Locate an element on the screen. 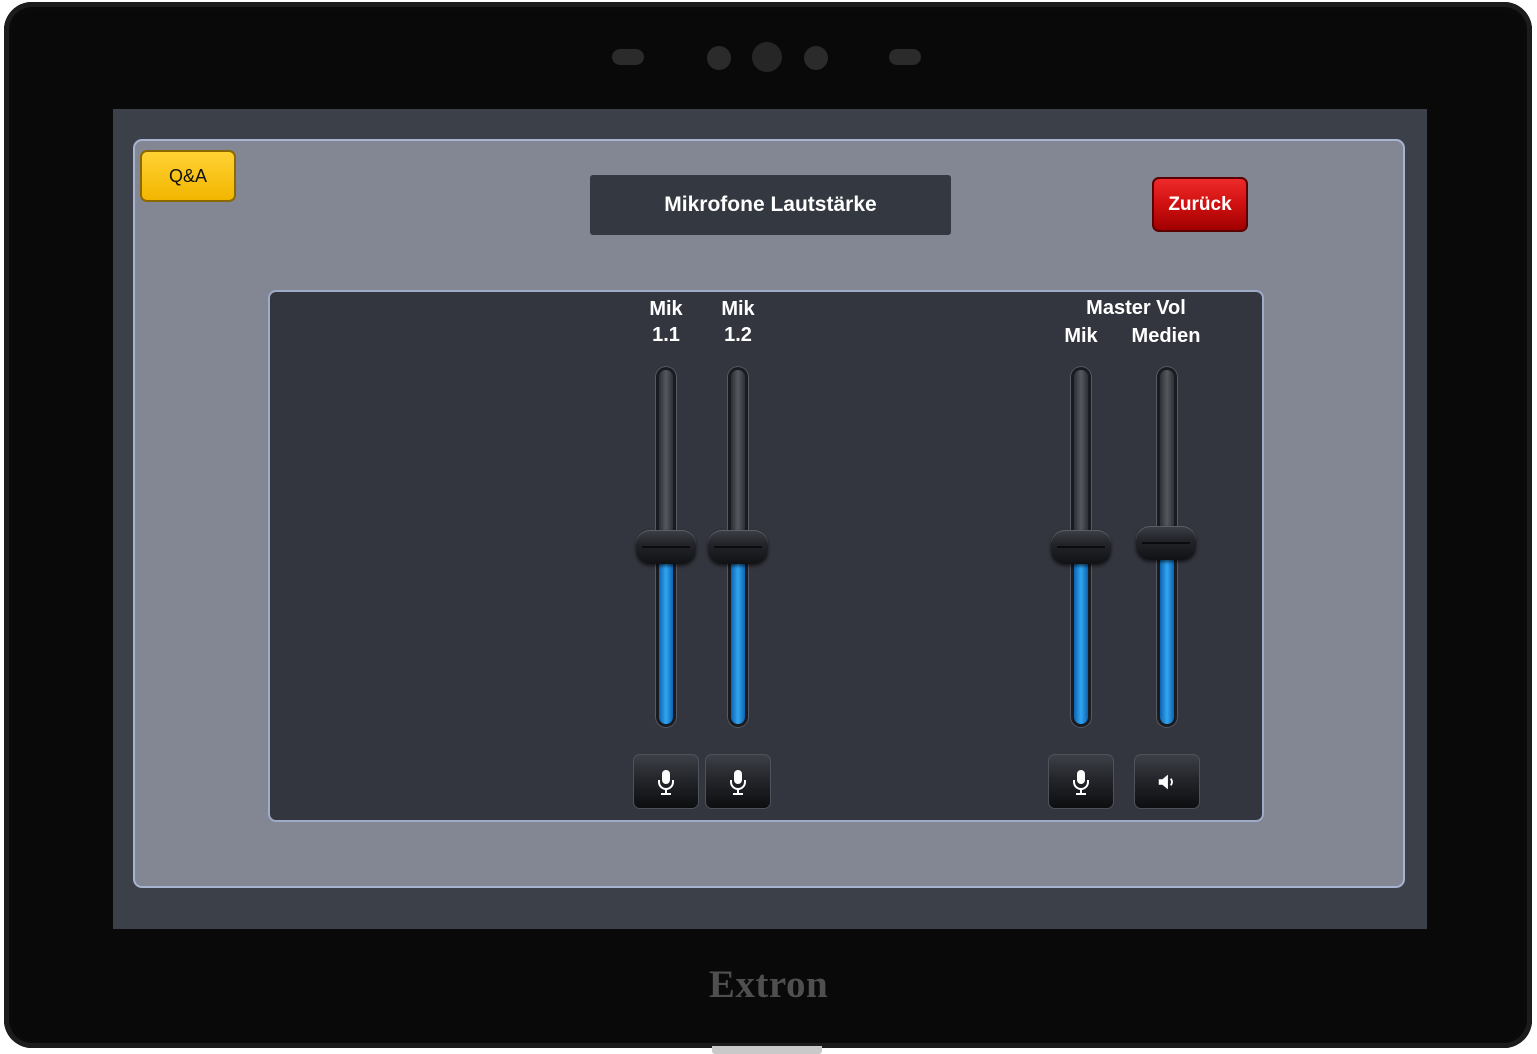 This screenshot has height=1054, width=1537. speaker-icon is located at coordinates (1165, 781).